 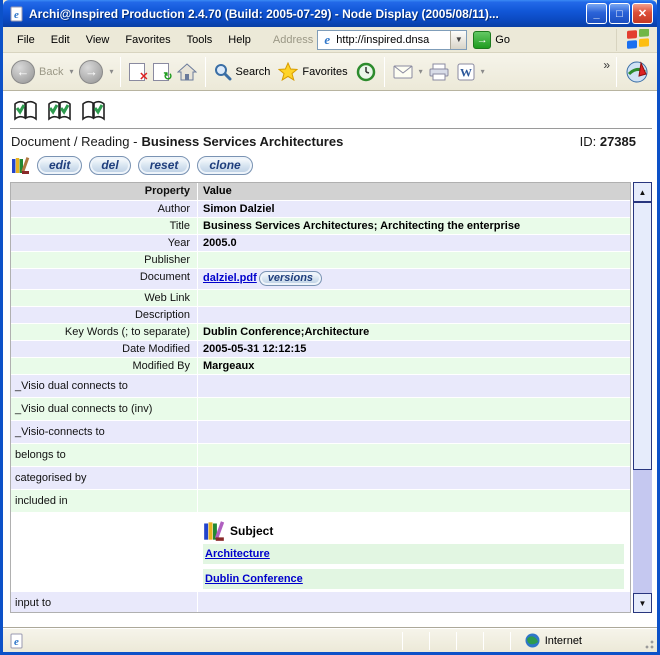 I want to click on node-id: ID: 27385, so click(x=607, y=141).